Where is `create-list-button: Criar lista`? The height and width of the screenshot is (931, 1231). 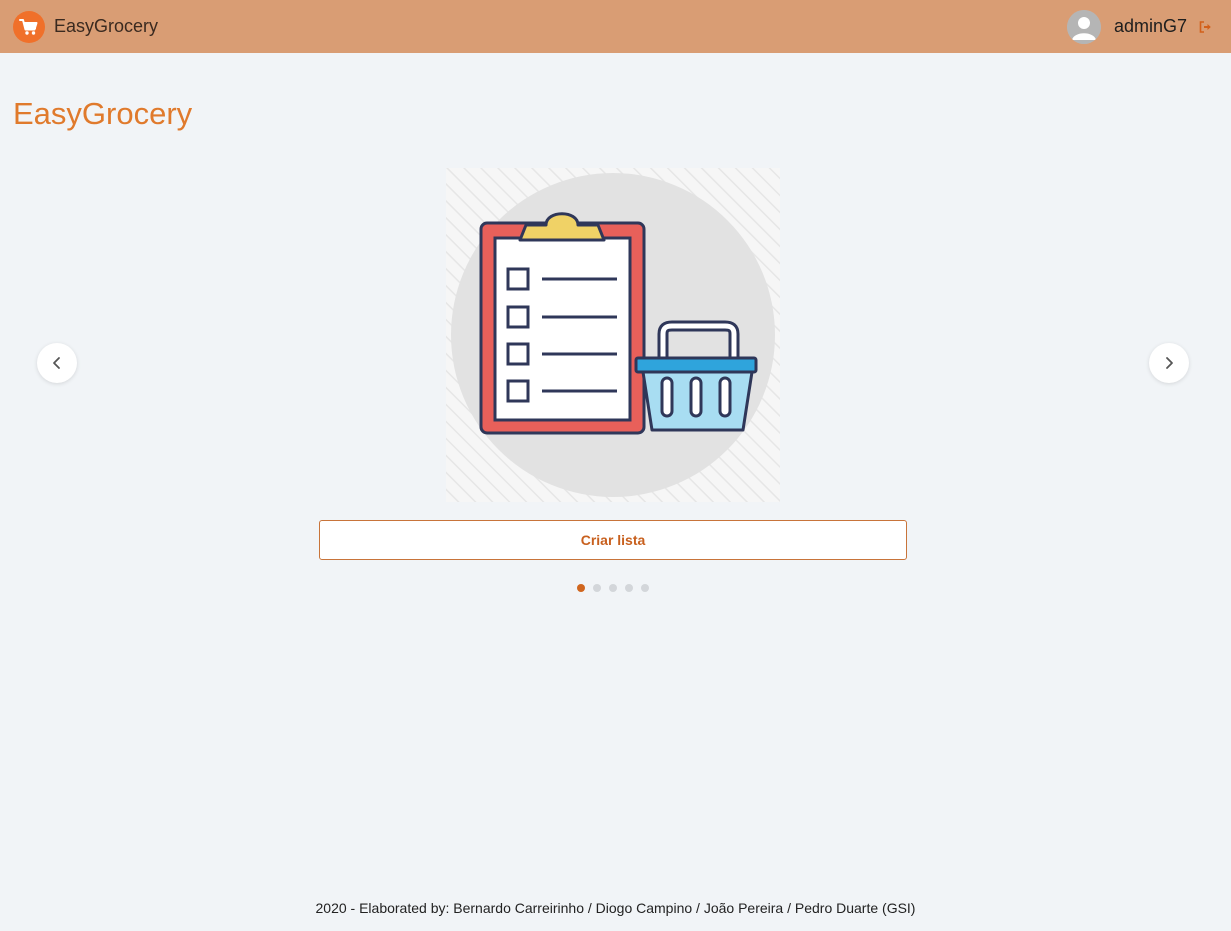 create-list-button: Criar lista is located at coordinates (613, 540).